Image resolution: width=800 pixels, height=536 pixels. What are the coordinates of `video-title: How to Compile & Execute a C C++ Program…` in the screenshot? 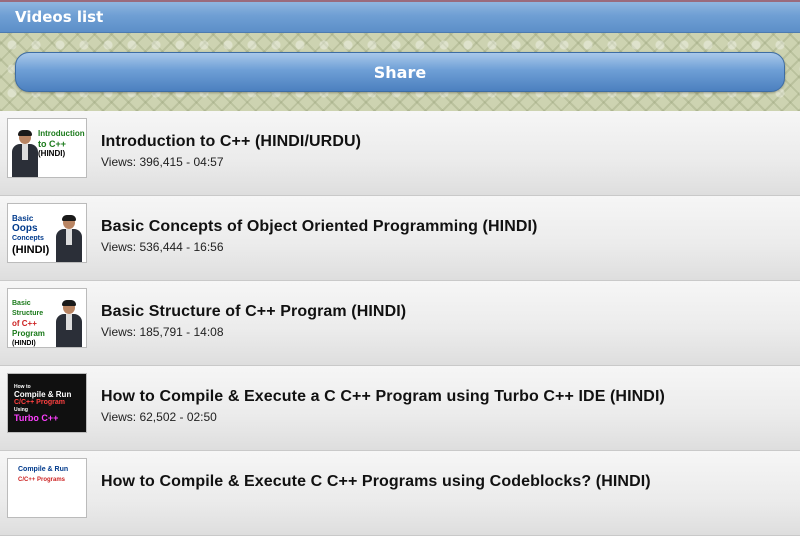 It's located at (383, 396).